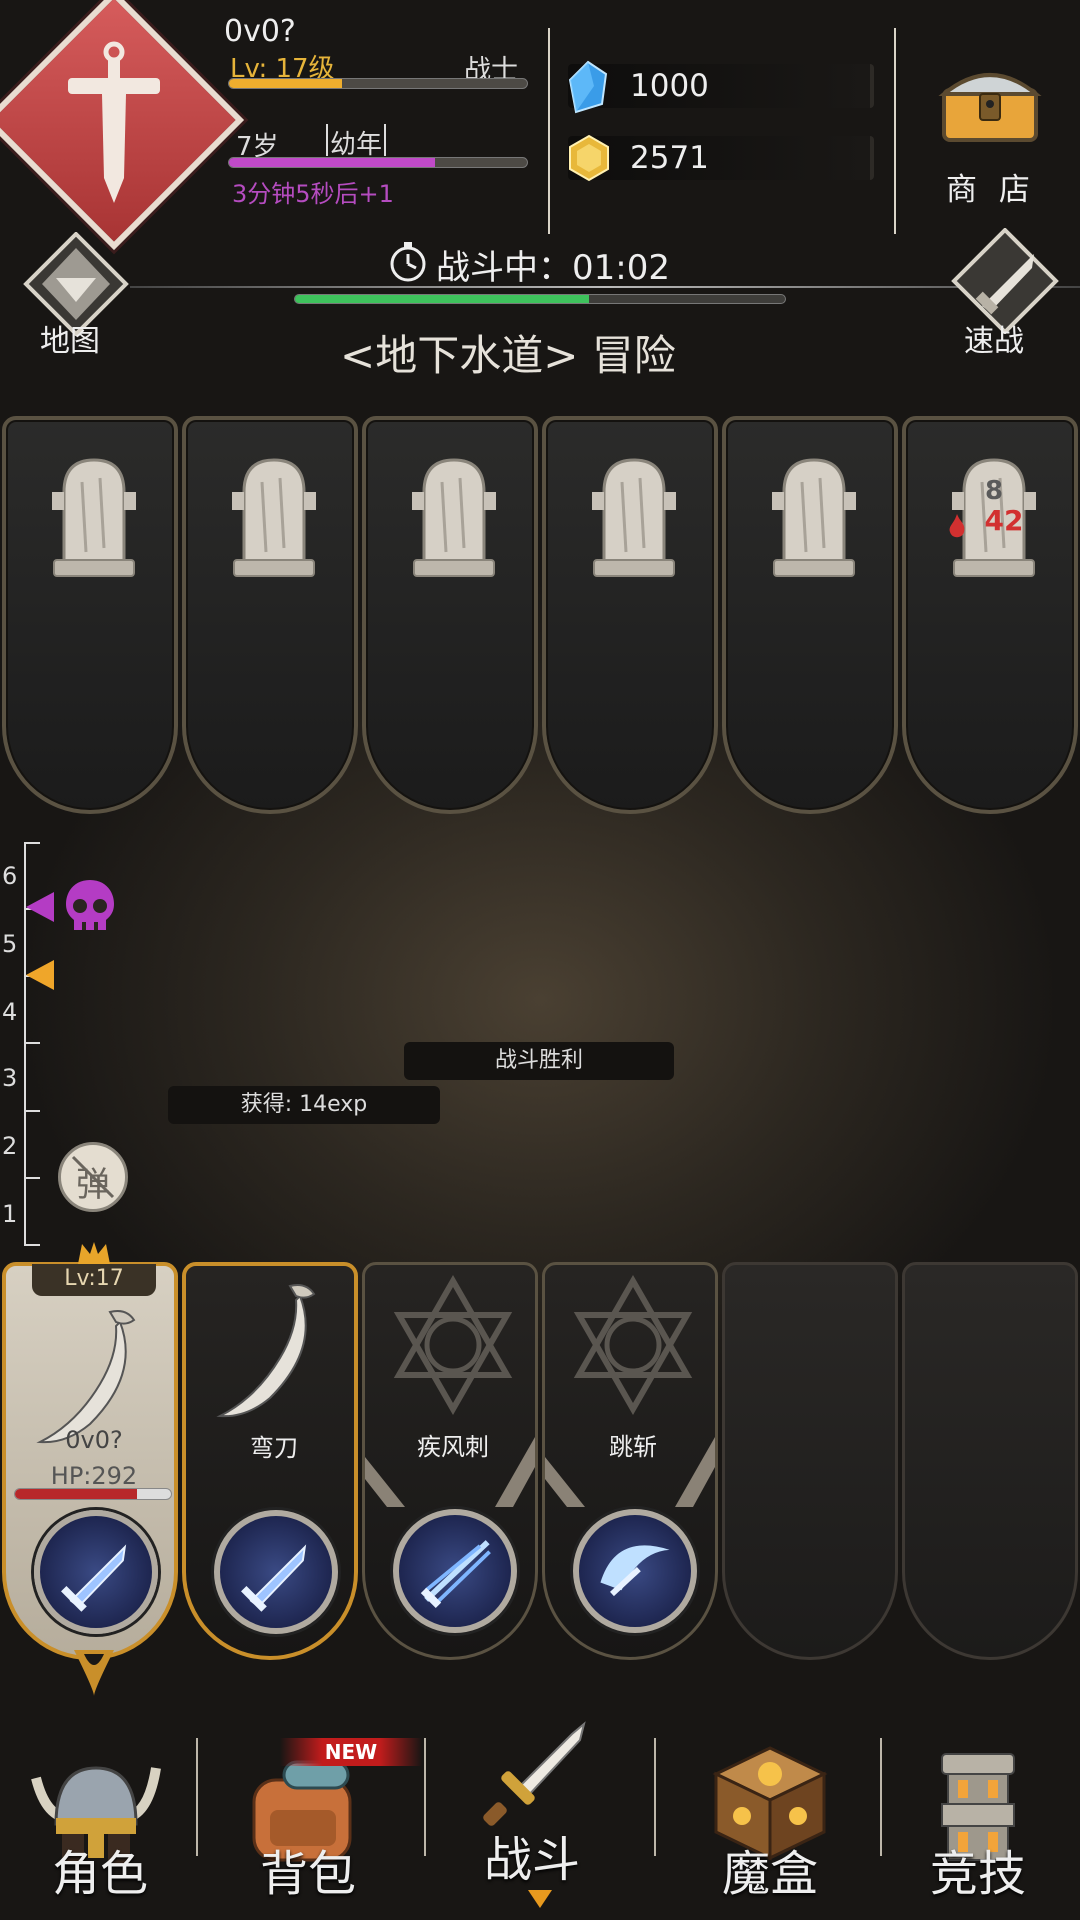 This screenshot has width=1080, height=1920. Describe the element at coordinates (991, 186) in the screenshot. I see `shop-label: 商 店` at that location.